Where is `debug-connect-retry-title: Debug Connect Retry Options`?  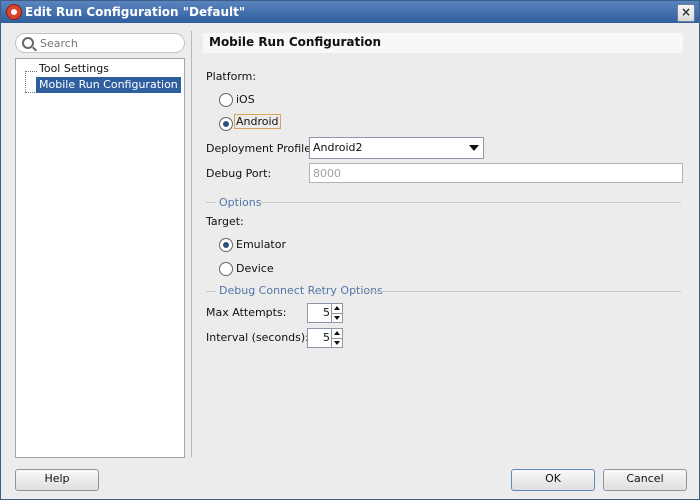 debug-connect-retry-title: Debug Connect Retry Options is located at coordinates (301, 290).